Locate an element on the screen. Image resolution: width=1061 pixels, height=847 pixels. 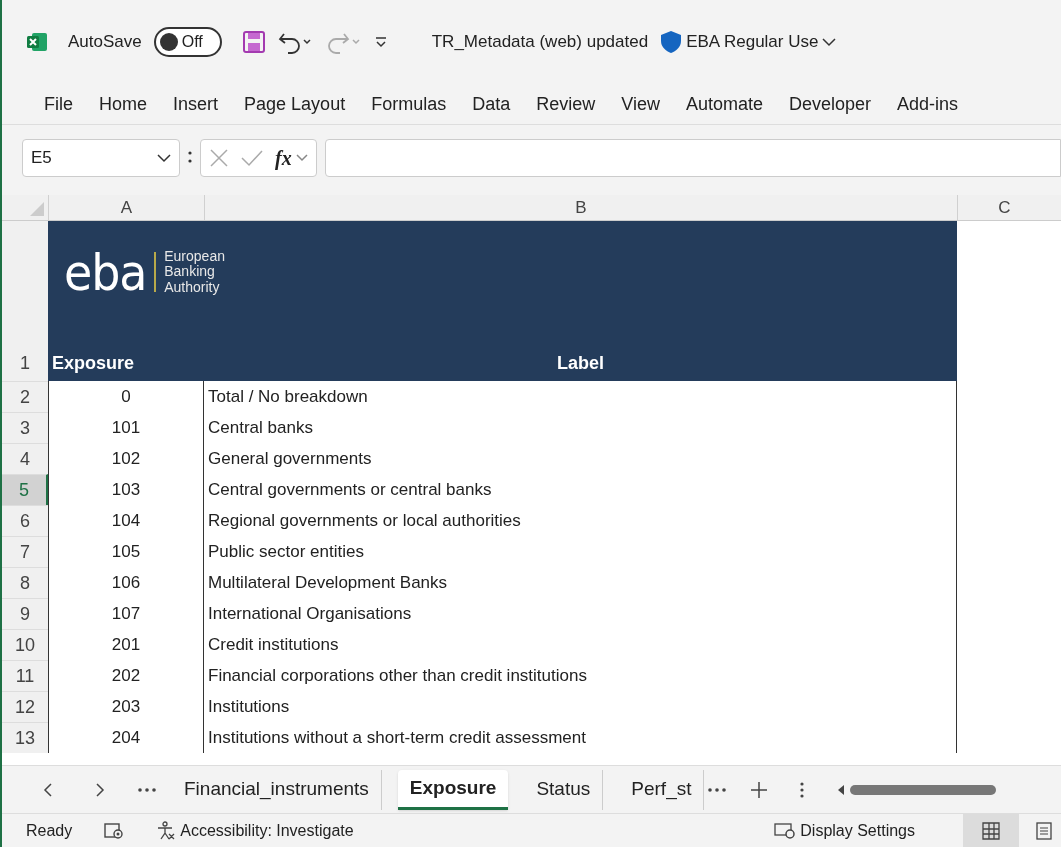
table-cell: 101 is located at coordinates (126, 427).